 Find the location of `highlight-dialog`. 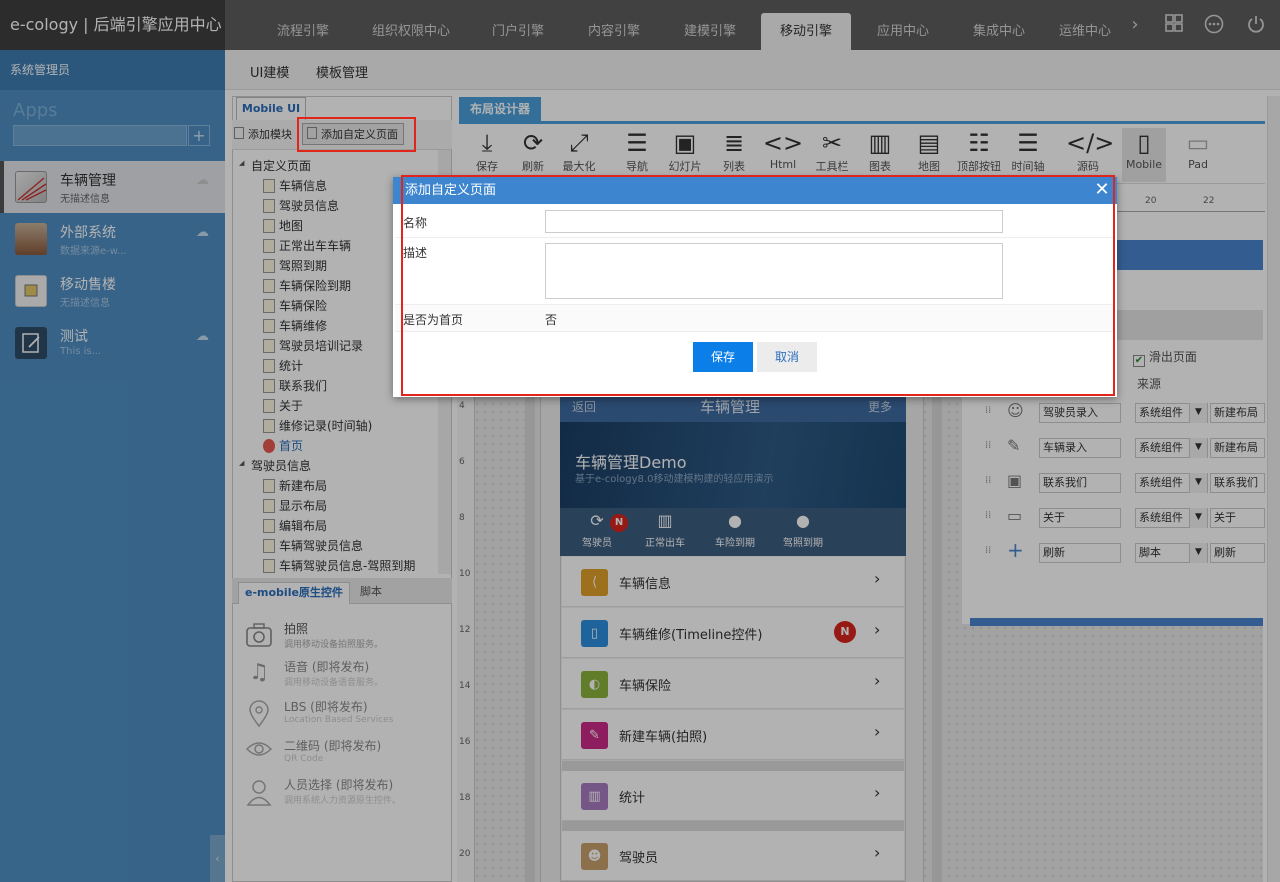

highlight-dialog is located at coordinates (758, 285).